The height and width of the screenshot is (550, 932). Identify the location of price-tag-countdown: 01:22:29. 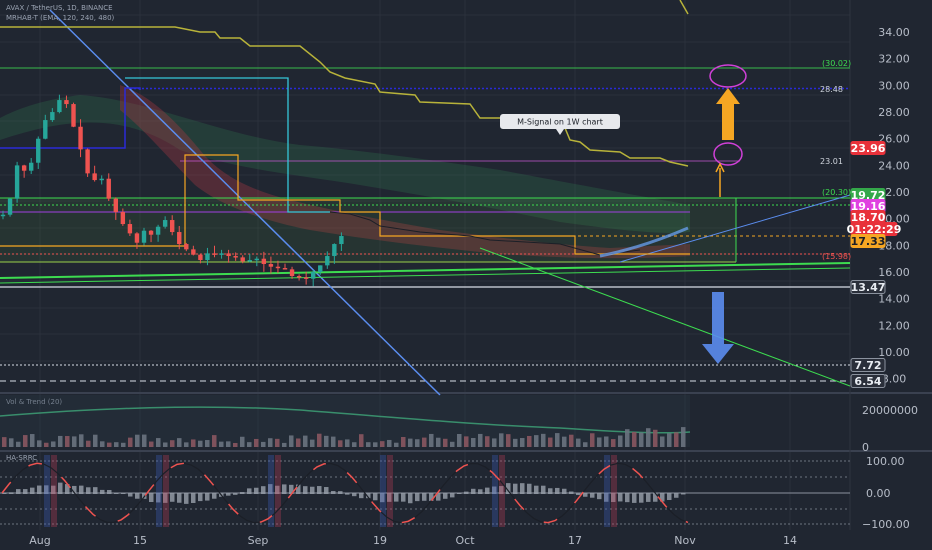
(874, 229).